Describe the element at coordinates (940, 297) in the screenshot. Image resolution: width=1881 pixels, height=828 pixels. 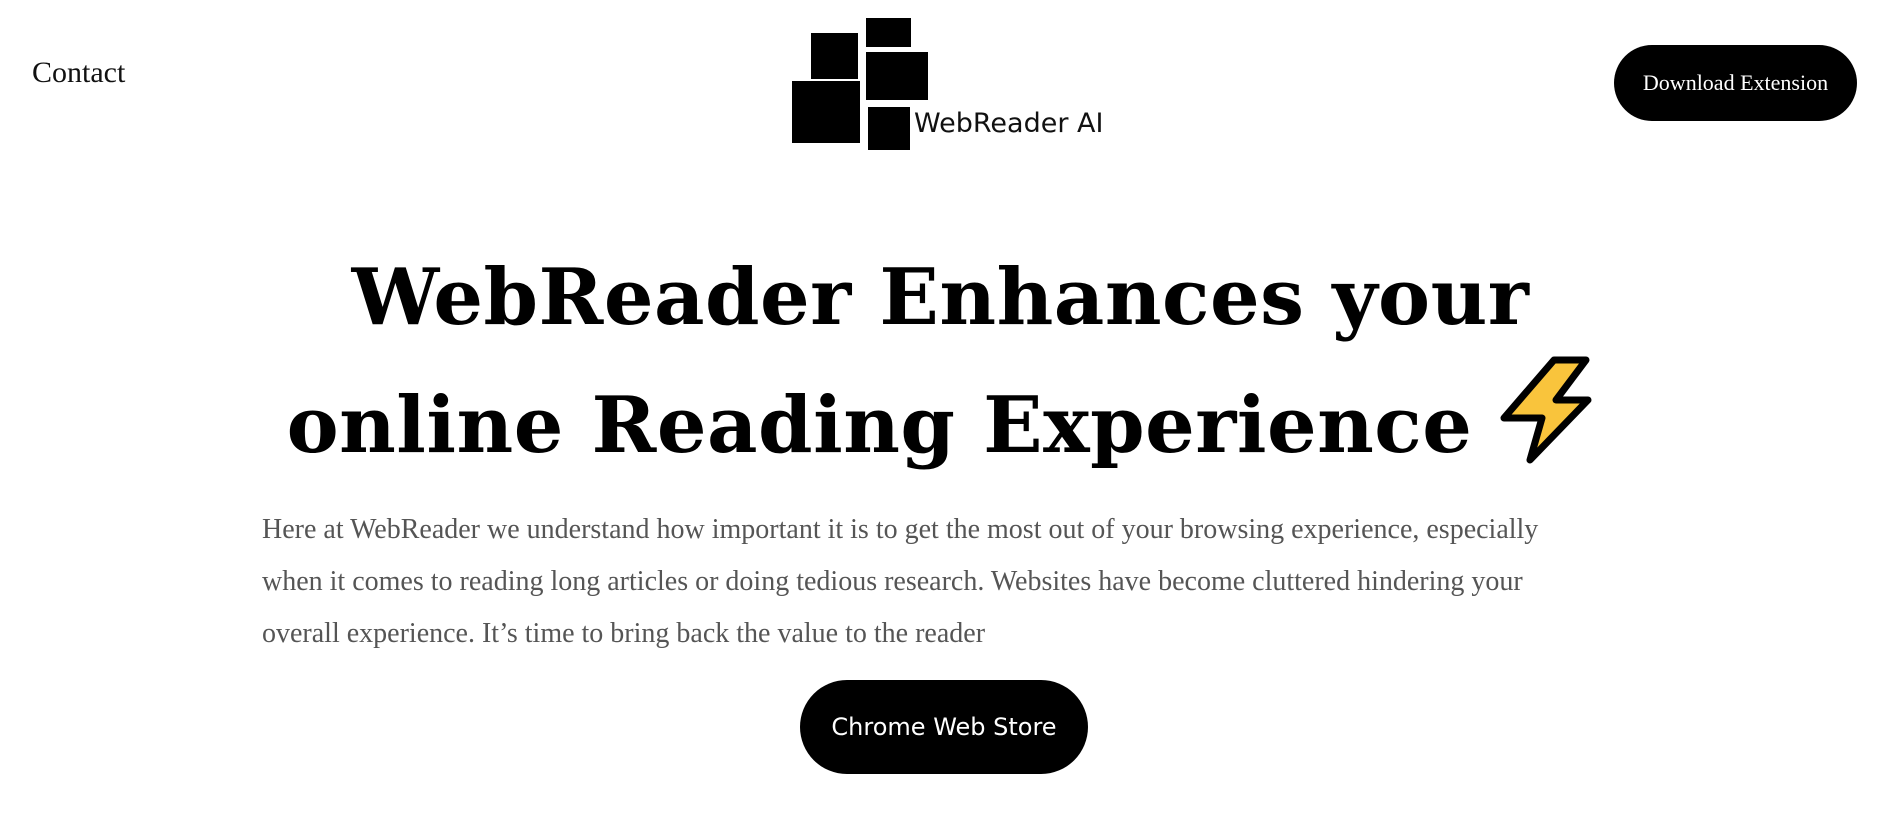
I see `hero-title-line-1: WebReader Enhances your` at that location.